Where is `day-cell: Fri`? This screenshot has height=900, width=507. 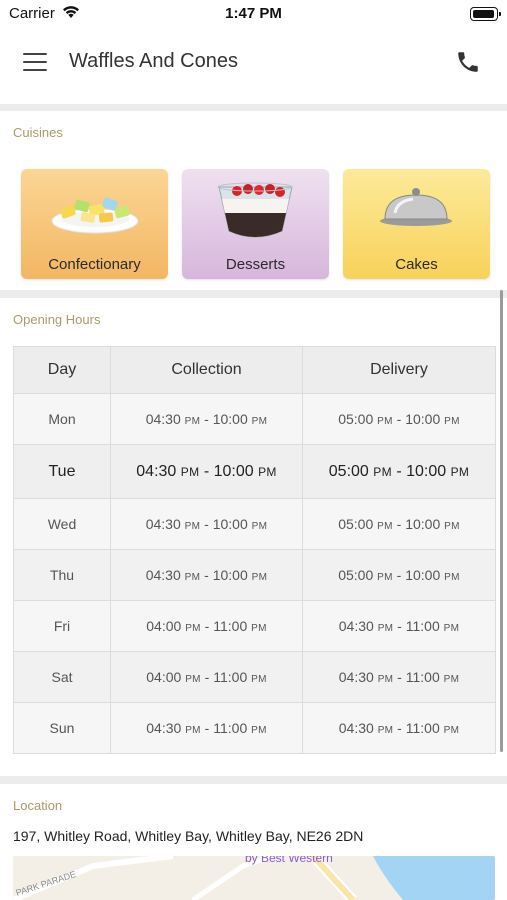 day-cell: Fri is located at coordinates (62, 626).